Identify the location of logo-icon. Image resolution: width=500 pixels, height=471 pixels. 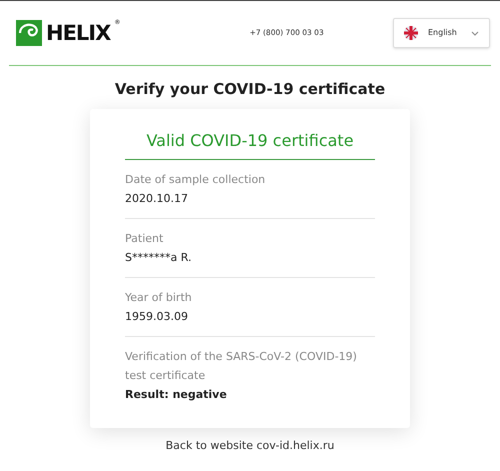
(29, 33).